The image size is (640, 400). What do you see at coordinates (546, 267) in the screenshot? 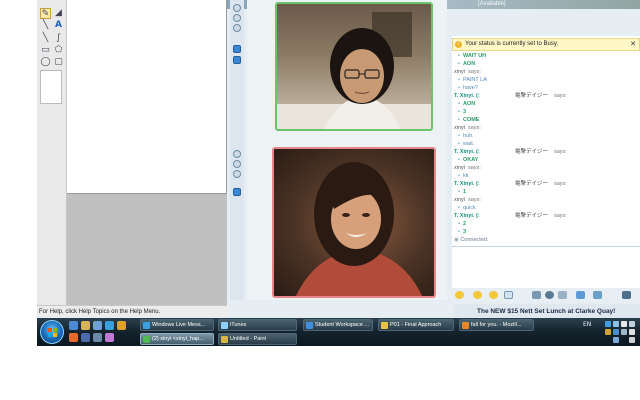
I see `message-input` at bounding box center [546, 267].